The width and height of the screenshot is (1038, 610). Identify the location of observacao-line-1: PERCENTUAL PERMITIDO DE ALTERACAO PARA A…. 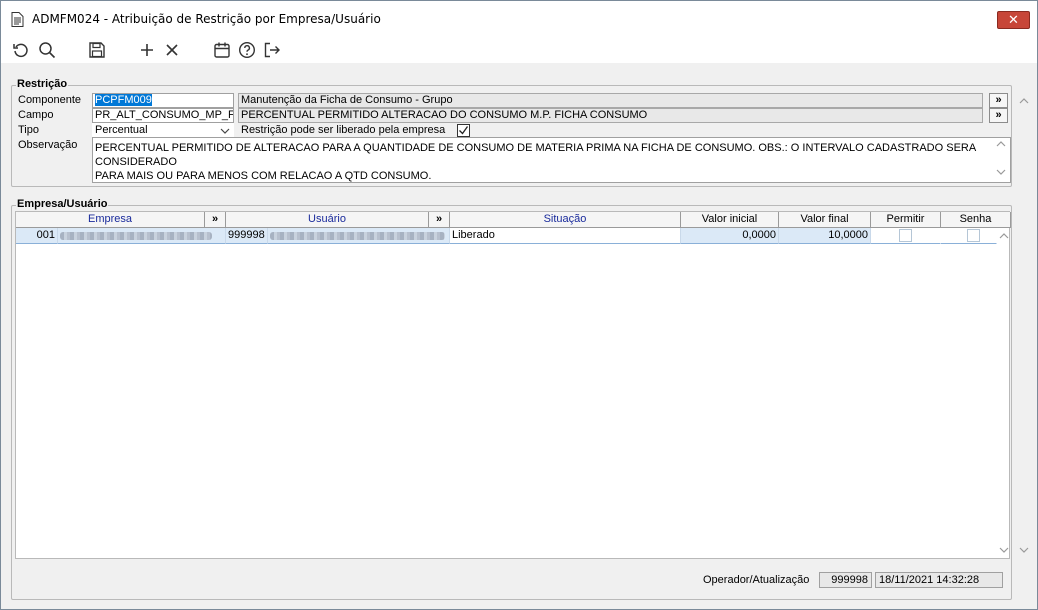
(535, 155).